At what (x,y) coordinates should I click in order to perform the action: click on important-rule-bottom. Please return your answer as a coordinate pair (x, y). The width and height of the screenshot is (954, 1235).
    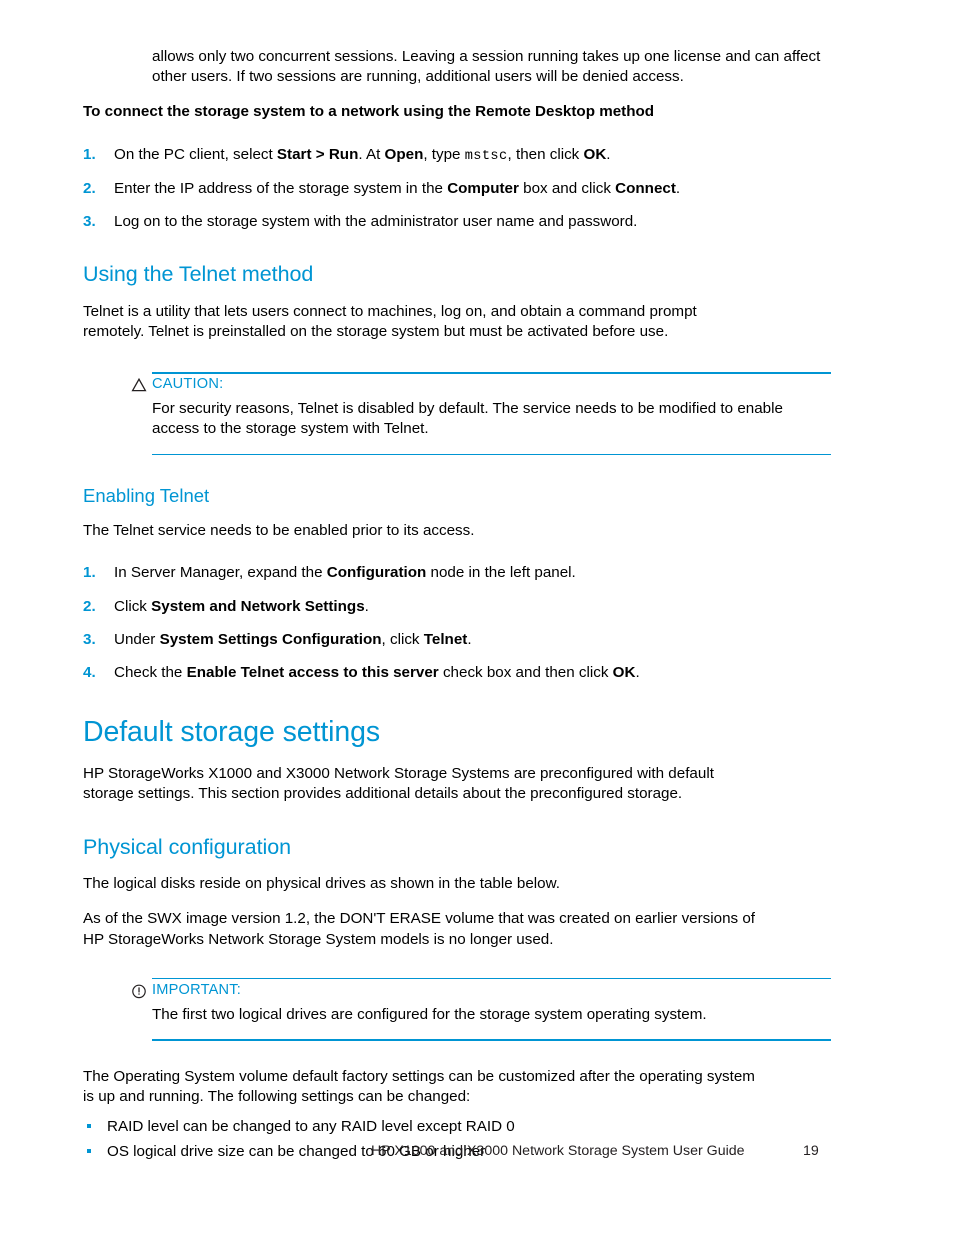
    Looking at the image, I should click on (491, 1040).